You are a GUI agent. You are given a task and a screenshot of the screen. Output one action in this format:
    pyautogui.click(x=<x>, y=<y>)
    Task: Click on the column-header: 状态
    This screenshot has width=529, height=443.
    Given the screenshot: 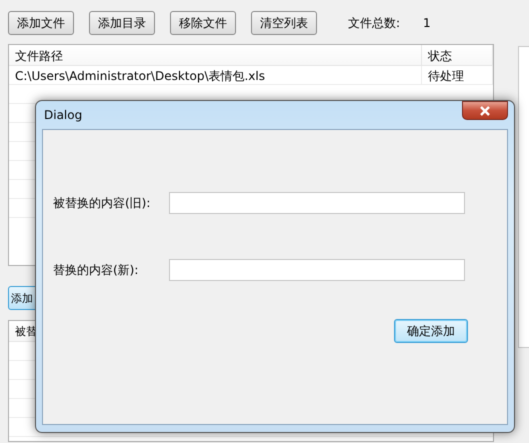 What is the action you would take?
    pyautogui.click(x=457, y=55)
    